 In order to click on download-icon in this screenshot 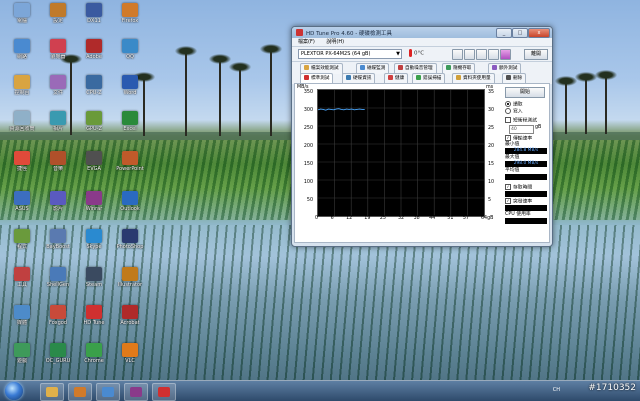, I will do `click(505, 54)`.